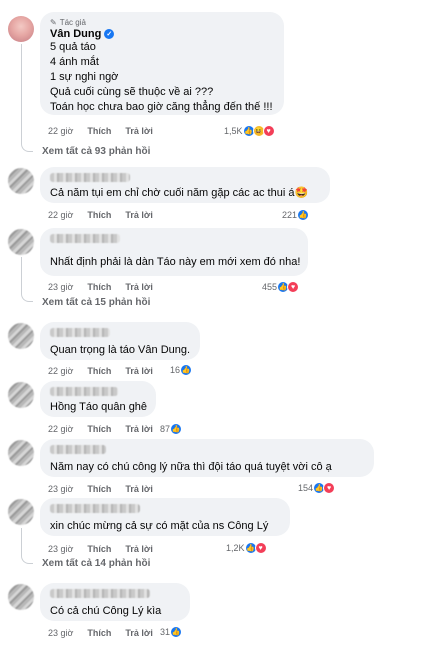  I want to click on view-replies-link: Xem tất cả 93 phản hồi, so click(96, 151).